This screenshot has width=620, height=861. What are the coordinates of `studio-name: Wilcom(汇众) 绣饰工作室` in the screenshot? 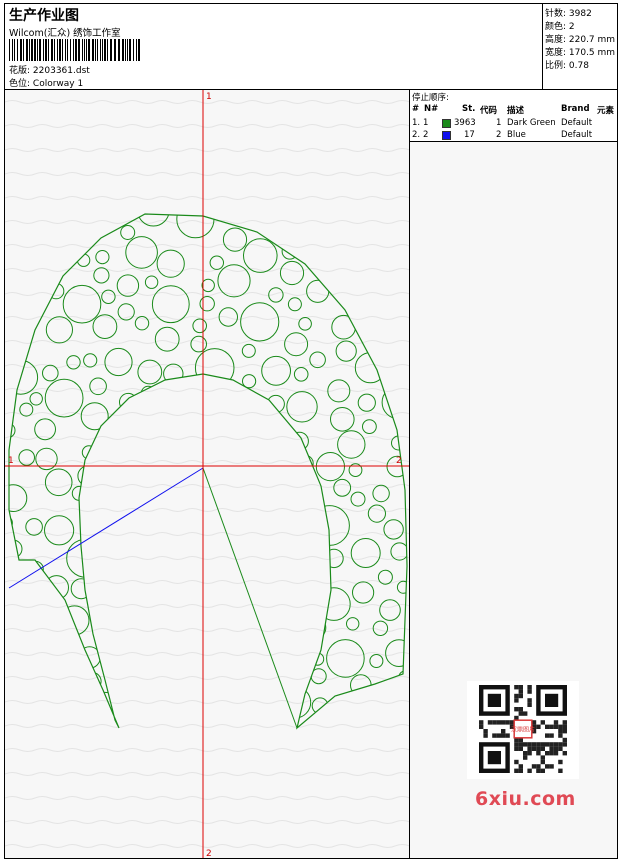 It's located at (65, 33).